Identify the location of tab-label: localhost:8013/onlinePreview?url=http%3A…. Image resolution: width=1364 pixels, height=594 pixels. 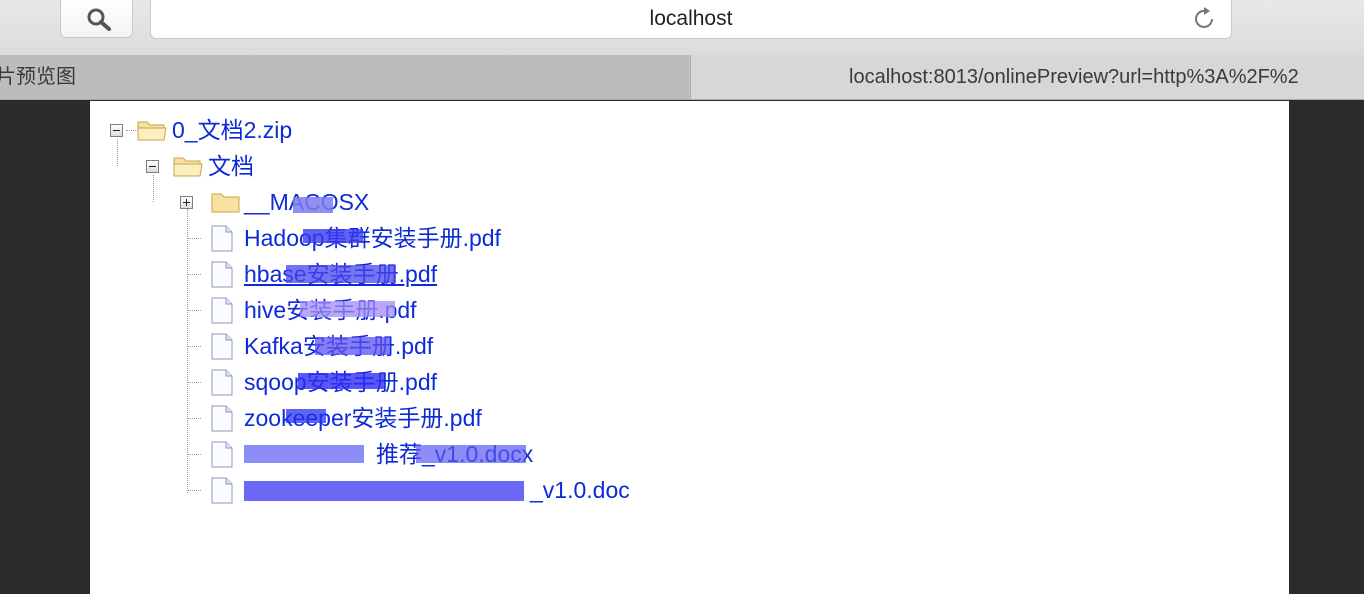
(1074, 77).